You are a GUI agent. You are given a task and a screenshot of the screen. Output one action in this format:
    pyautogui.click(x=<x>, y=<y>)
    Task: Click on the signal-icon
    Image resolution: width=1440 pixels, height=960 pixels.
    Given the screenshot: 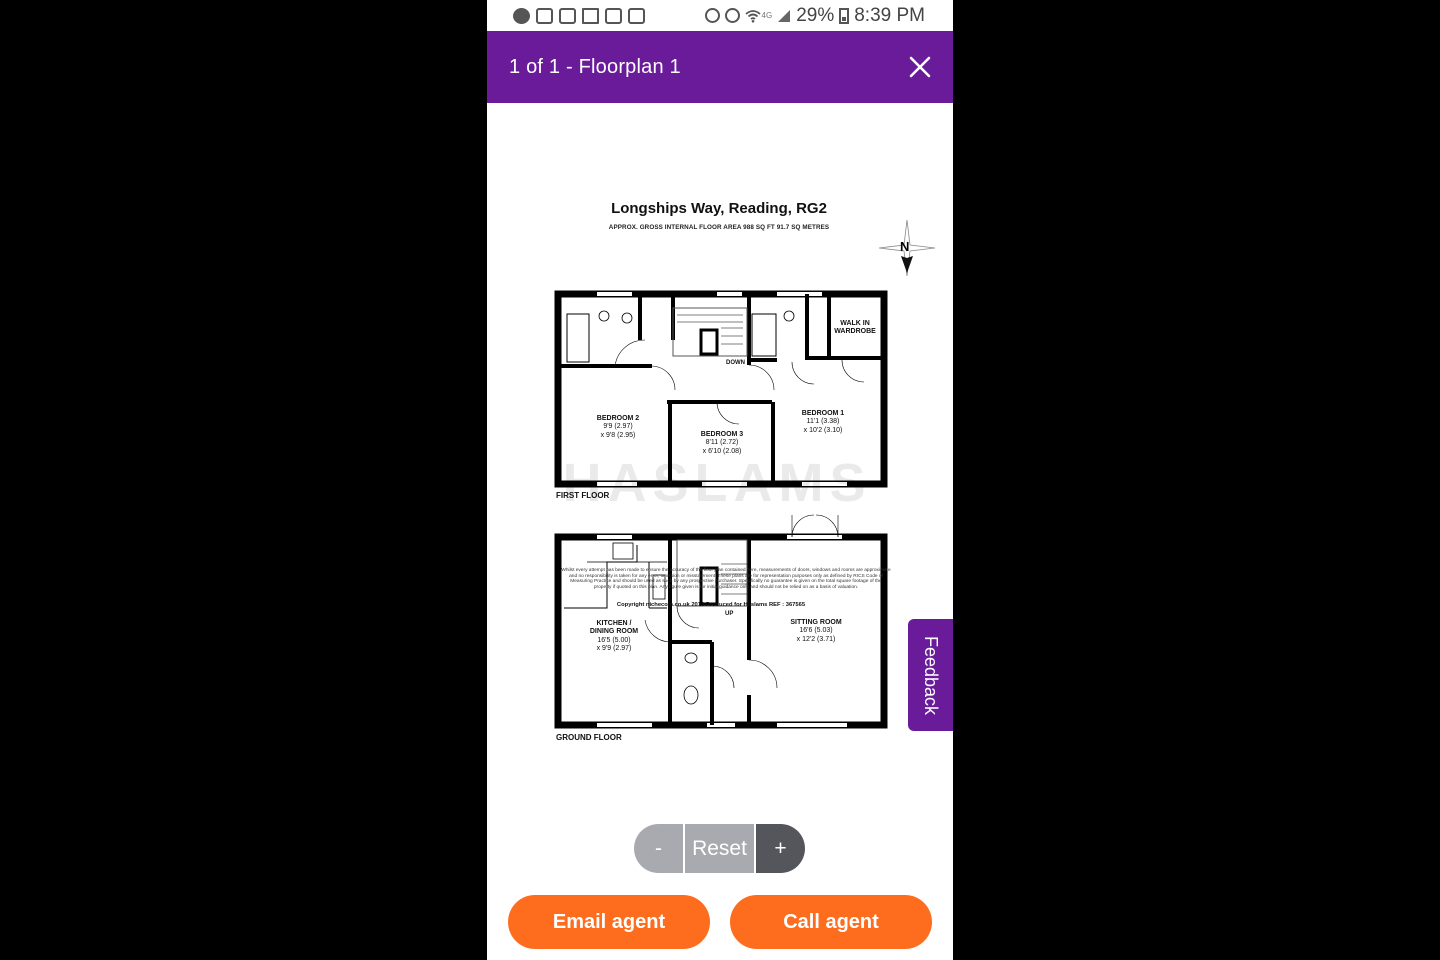 What is the action you would take?
    pyautogui.click(x=784, y=15)
    